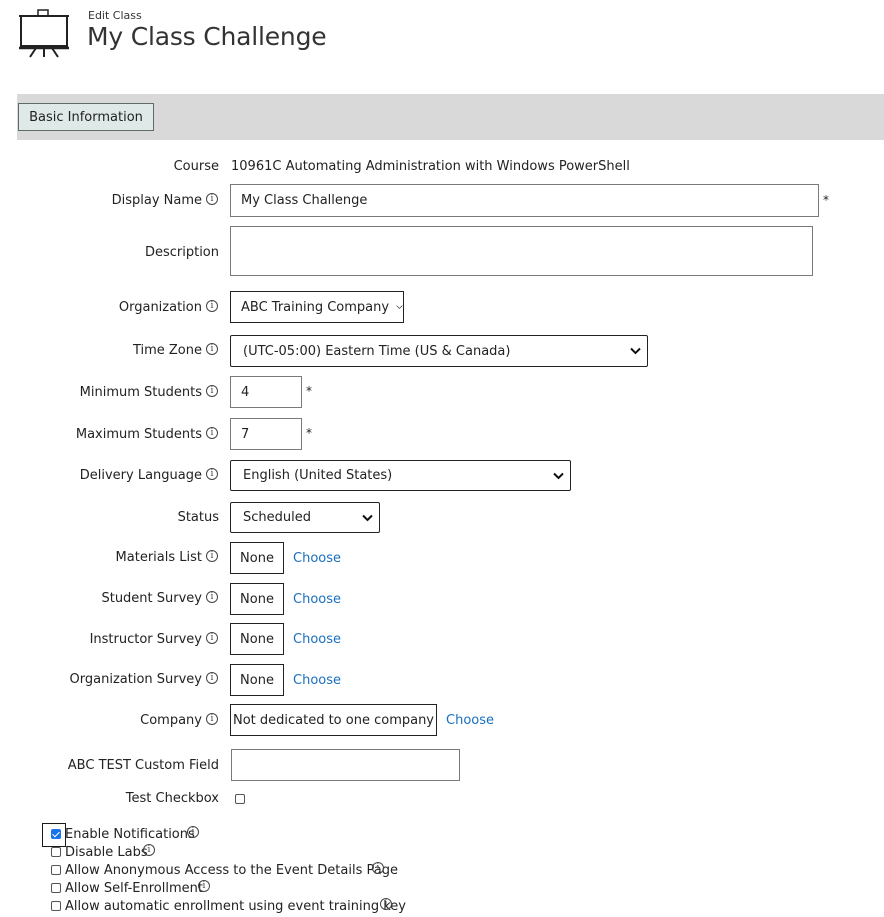 Image resolution: width=884 pixels, height=917 pixels. What do you see at coordinates (266, 434) in the screenshot?
I see `max-students-input: 7` at bounding box center [266, 434].